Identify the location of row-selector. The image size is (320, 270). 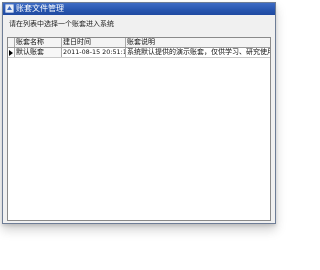
(11, 52).